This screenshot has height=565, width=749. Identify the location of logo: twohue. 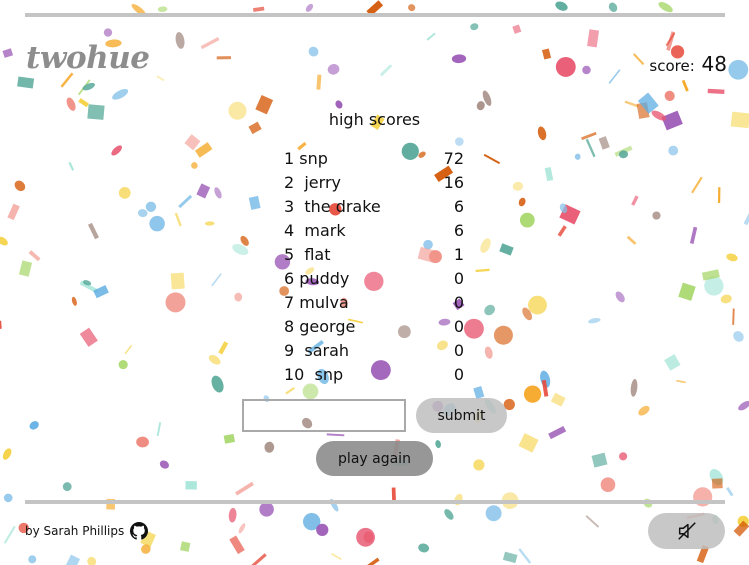
(88, 58).